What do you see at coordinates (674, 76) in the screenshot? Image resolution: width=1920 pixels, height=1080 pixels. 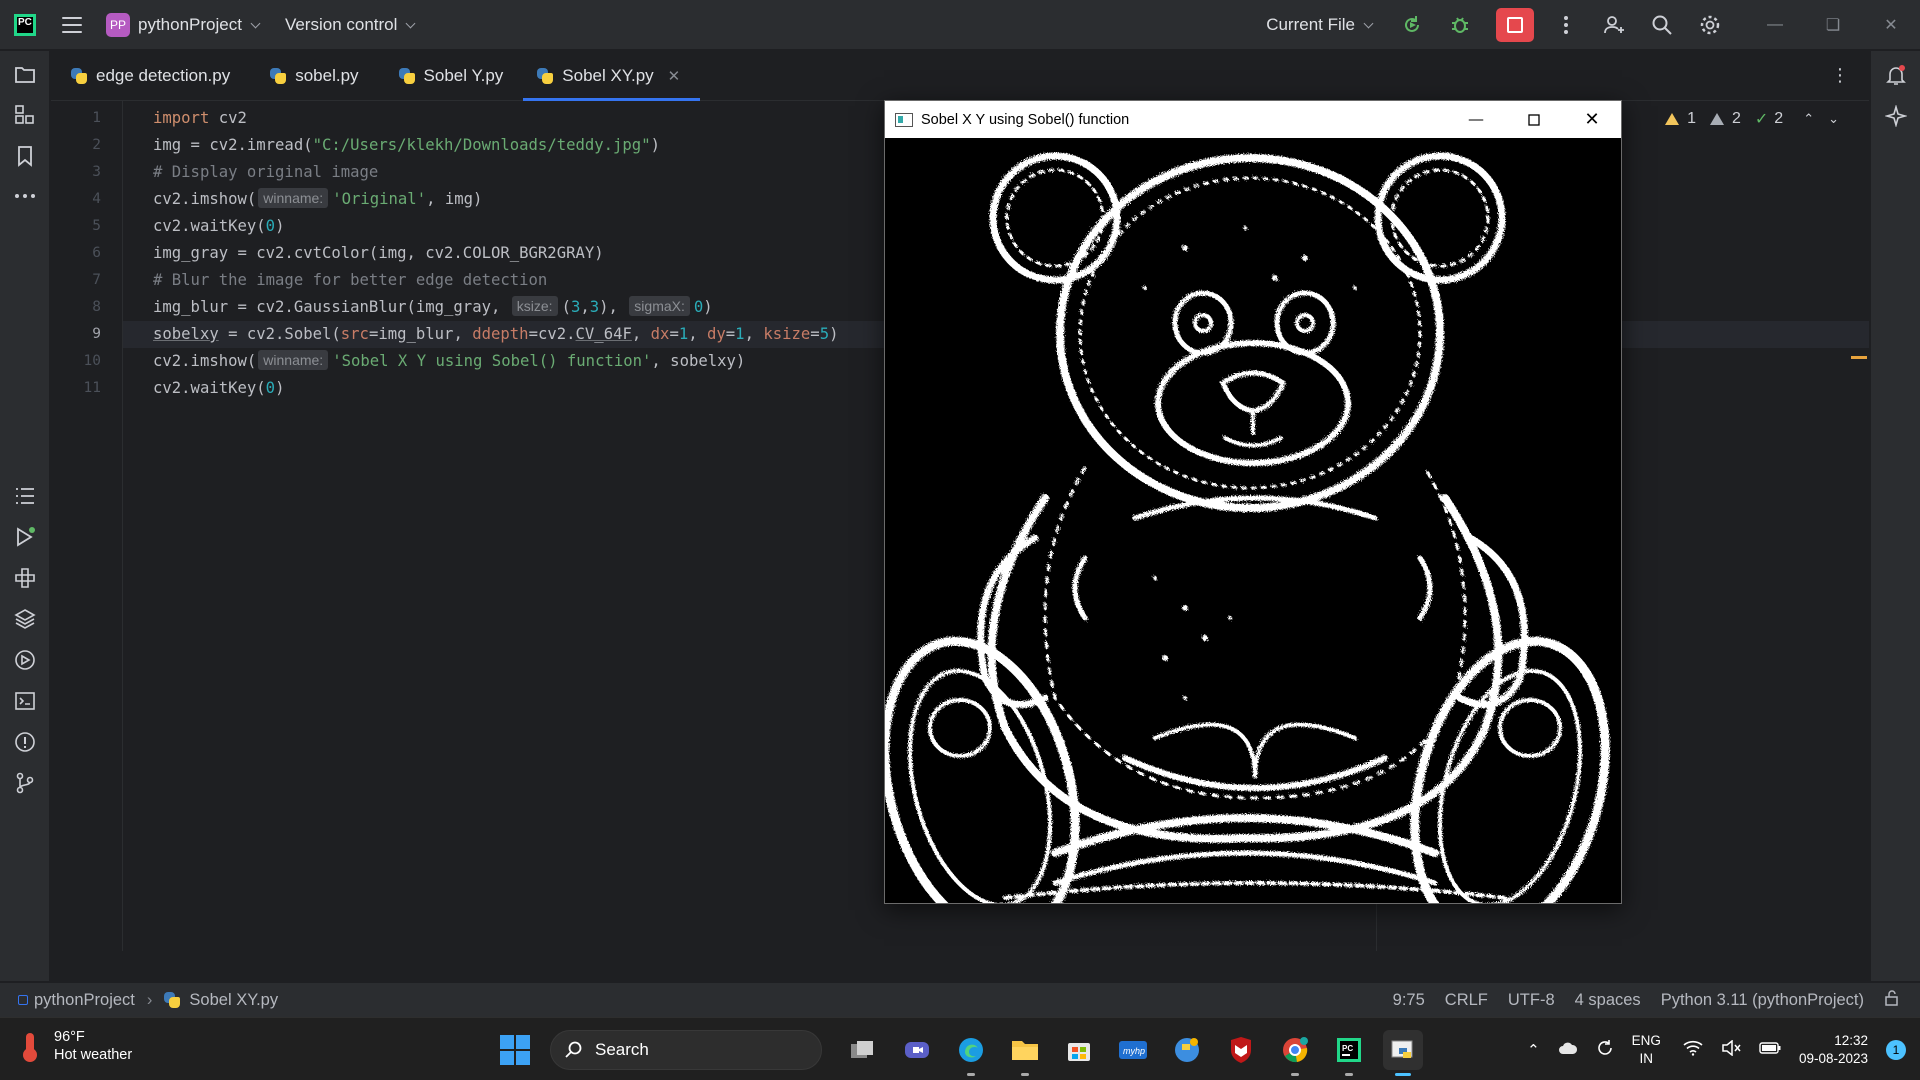 I see `close-tab-icon: ✕` at bounding box center [674, 76].